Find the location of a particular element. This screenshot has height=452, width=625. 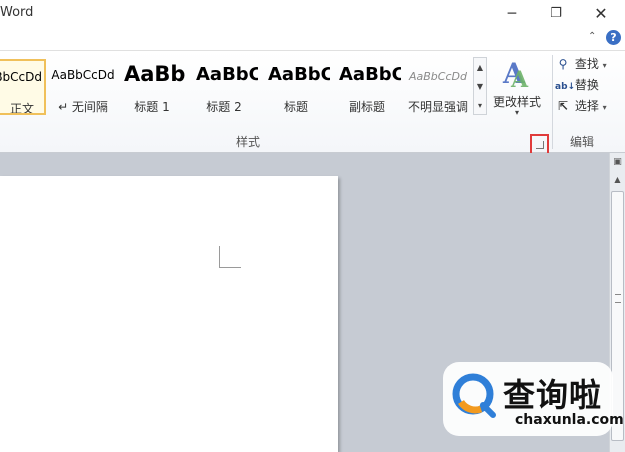

magnifier-logo-icon is located at coordinates (474, 395).